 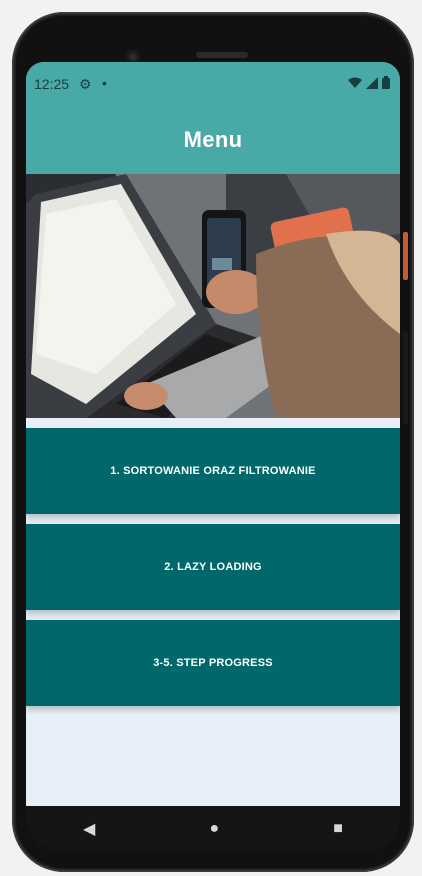 What do you see at coordinates (52, 84) in the screenshot?
I see `status-time: 12:25` at bounding box center [52, 84].